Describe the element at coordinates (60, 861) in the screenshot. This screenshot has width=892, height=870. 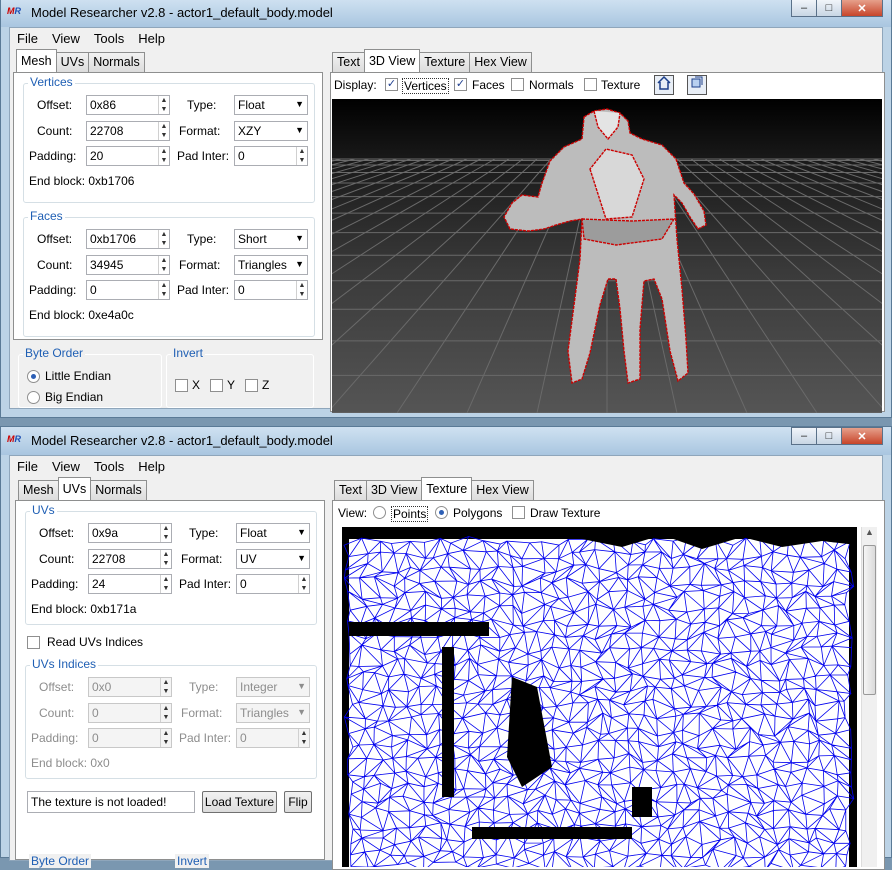
I see `byte-order-title: Byte Order` at that location.